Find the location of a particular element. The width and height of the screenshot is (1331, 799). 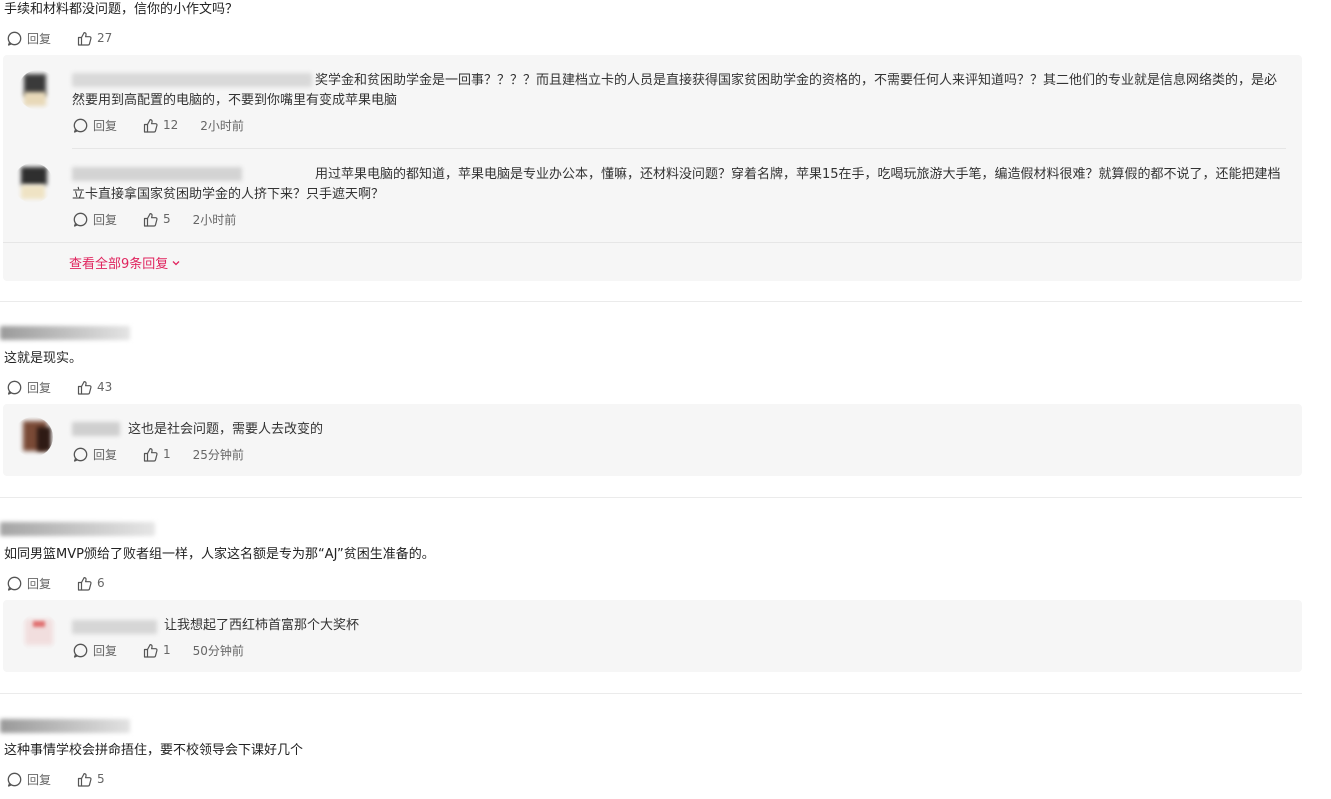

like-button: 27 is located at coordinates (94, 38).